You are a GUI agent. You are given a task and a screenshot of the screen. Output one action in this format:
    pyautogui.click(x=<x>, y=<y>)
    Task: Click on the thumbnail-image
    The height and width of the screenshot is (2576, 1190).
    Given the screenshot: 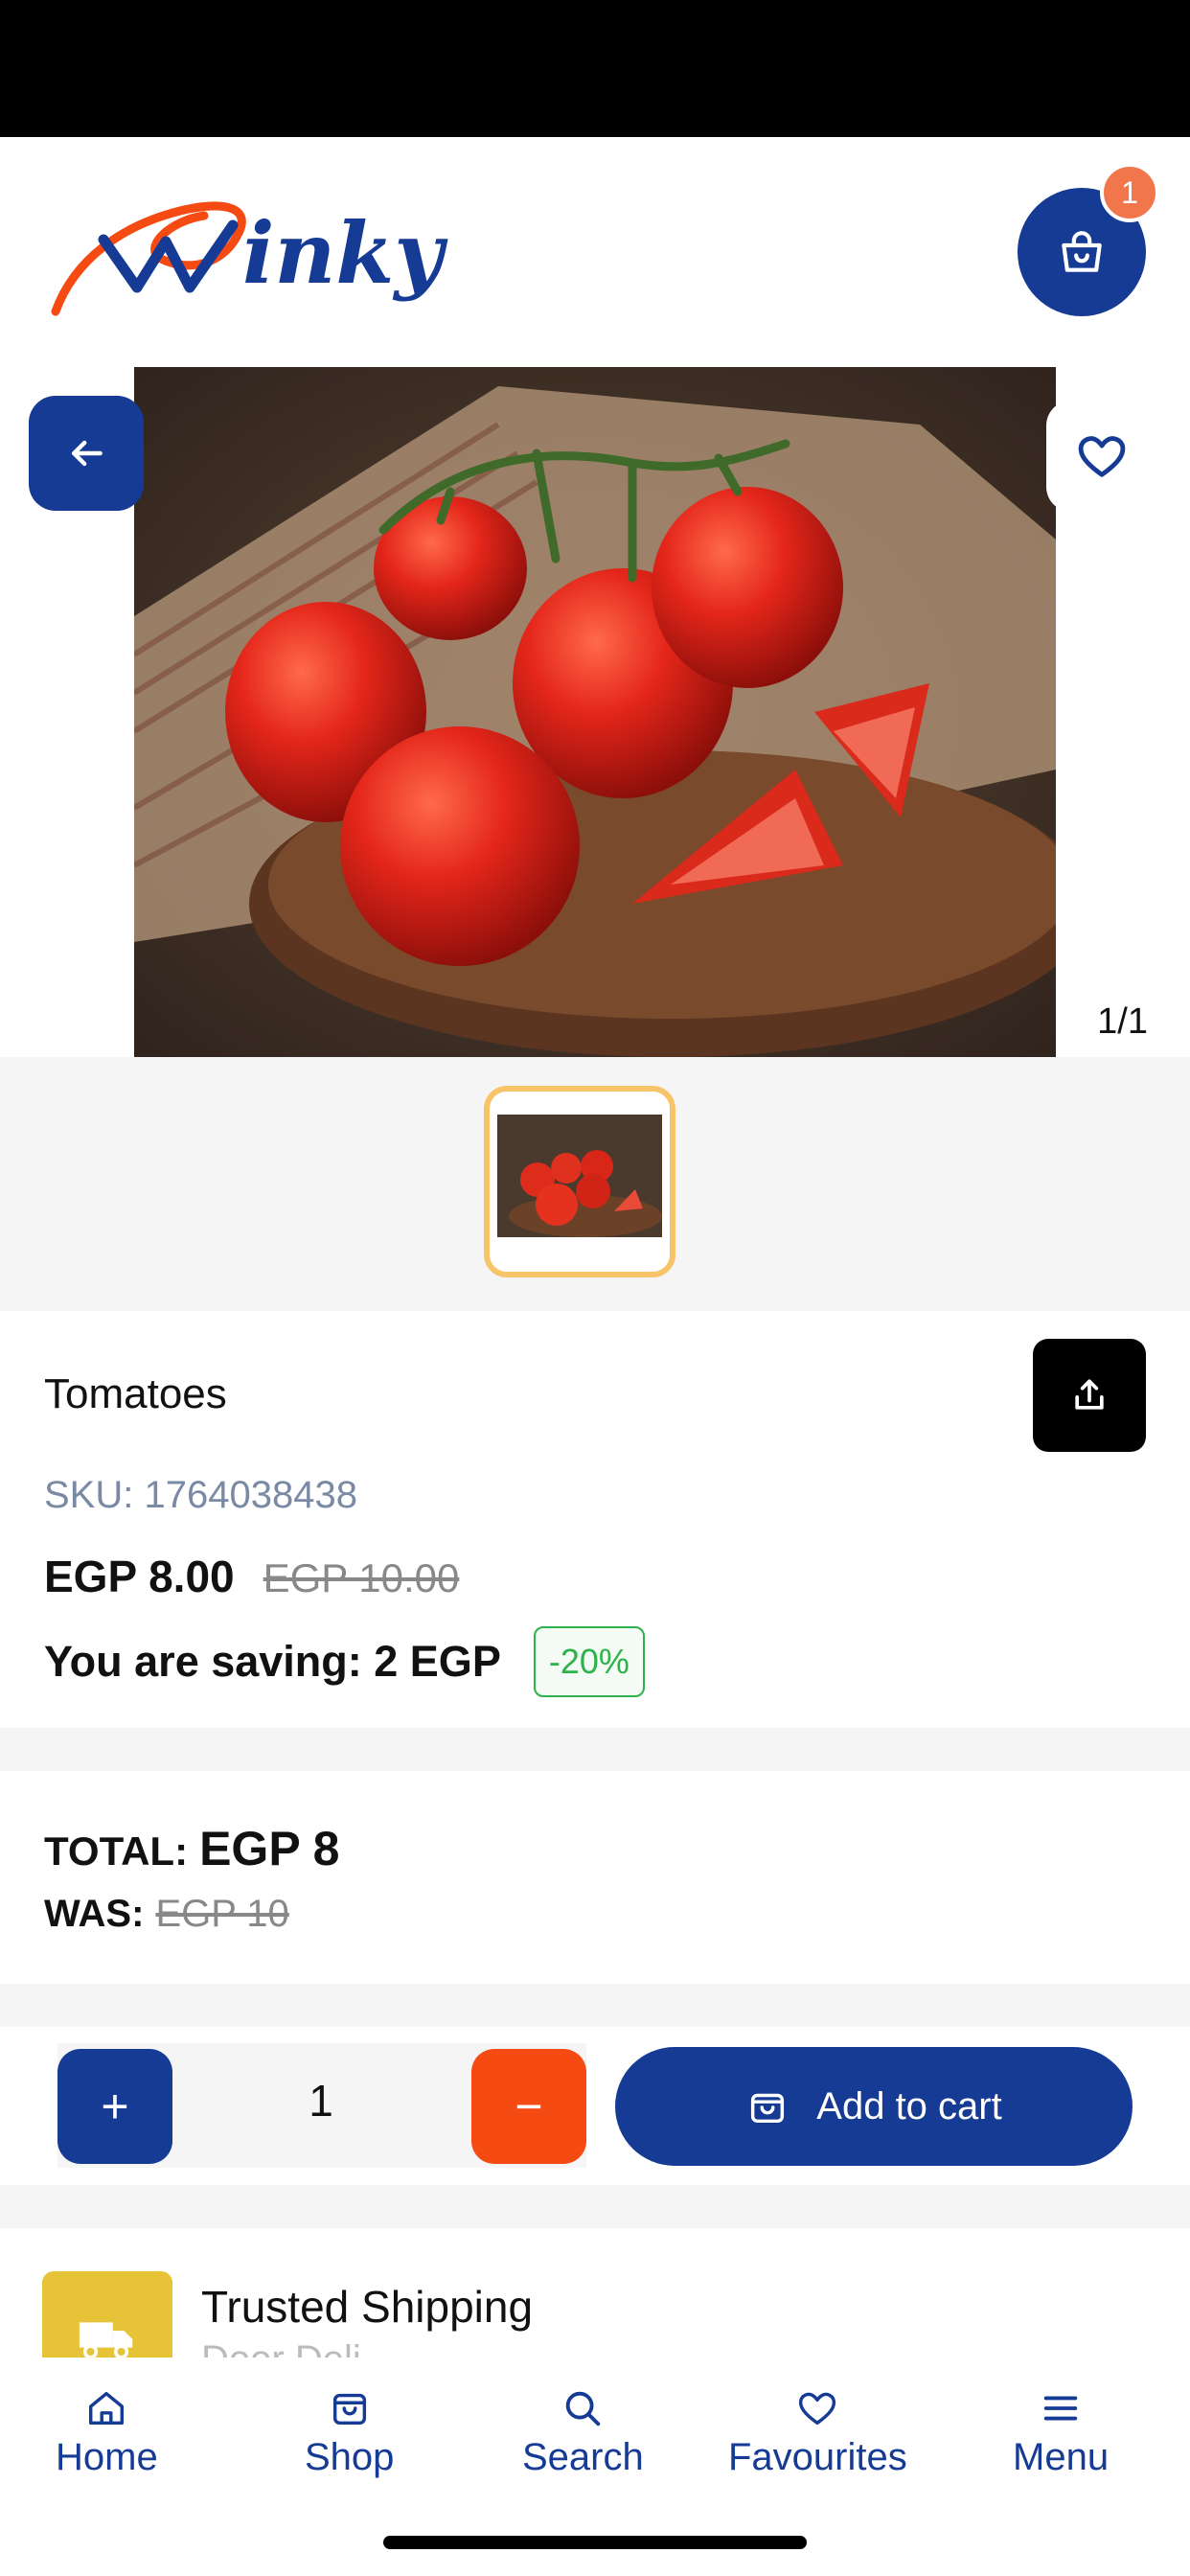 What is the action you would take?
    pyautogui.click(x=580, y=1182)
    